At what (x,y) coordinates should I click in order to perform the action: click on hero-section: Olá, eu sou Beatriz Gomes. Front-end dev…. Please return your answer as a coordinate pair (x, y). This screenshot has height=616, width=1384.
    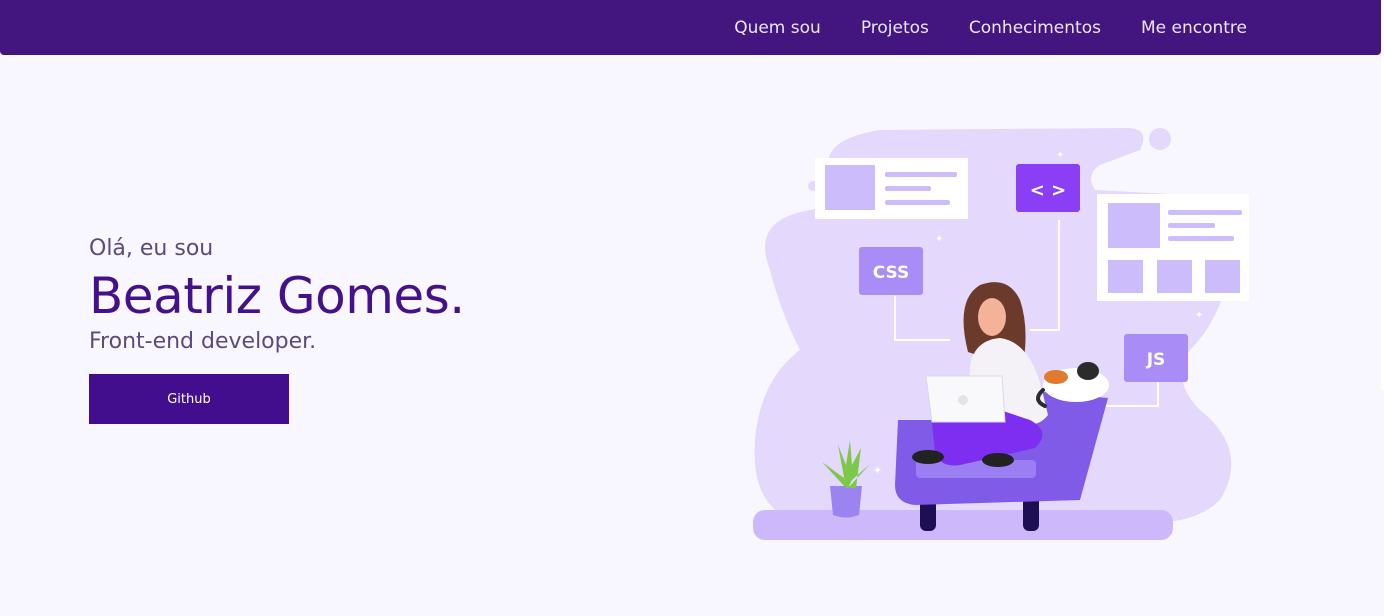
    Looking at the image, I should click on (277, 330).